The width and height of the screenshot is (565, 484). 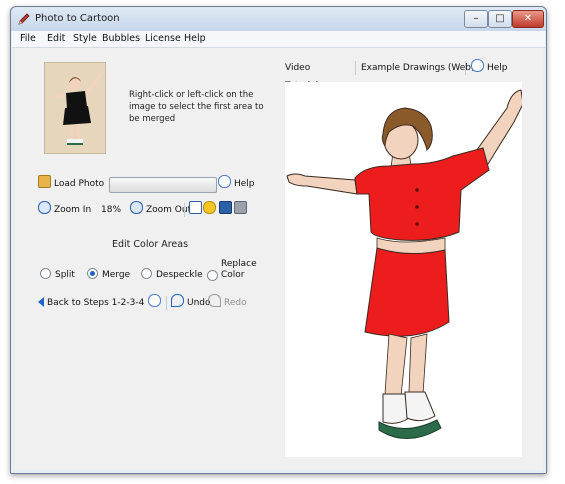 I want to click on mode-split: Split, so click(x=57, y=274).